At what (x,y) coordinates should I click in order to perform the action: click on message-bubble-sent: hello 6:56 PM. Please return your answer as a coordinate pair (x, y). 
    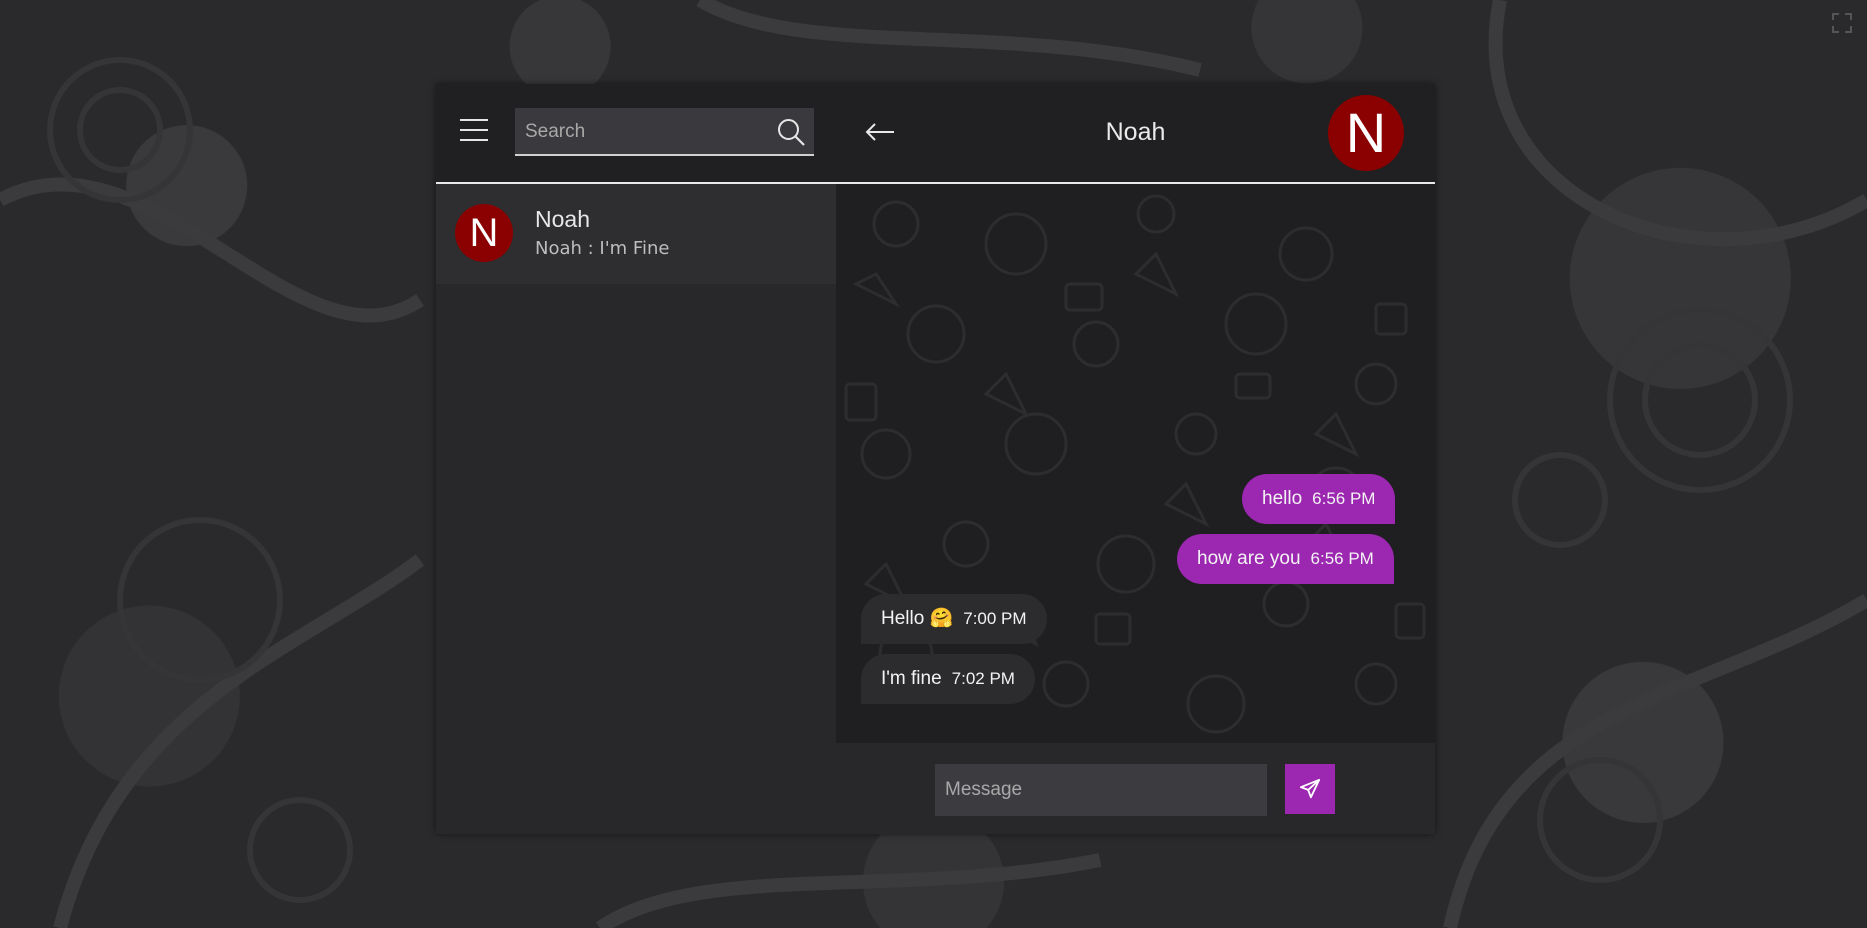
    Looking at the image, I should click on (1319, 499).